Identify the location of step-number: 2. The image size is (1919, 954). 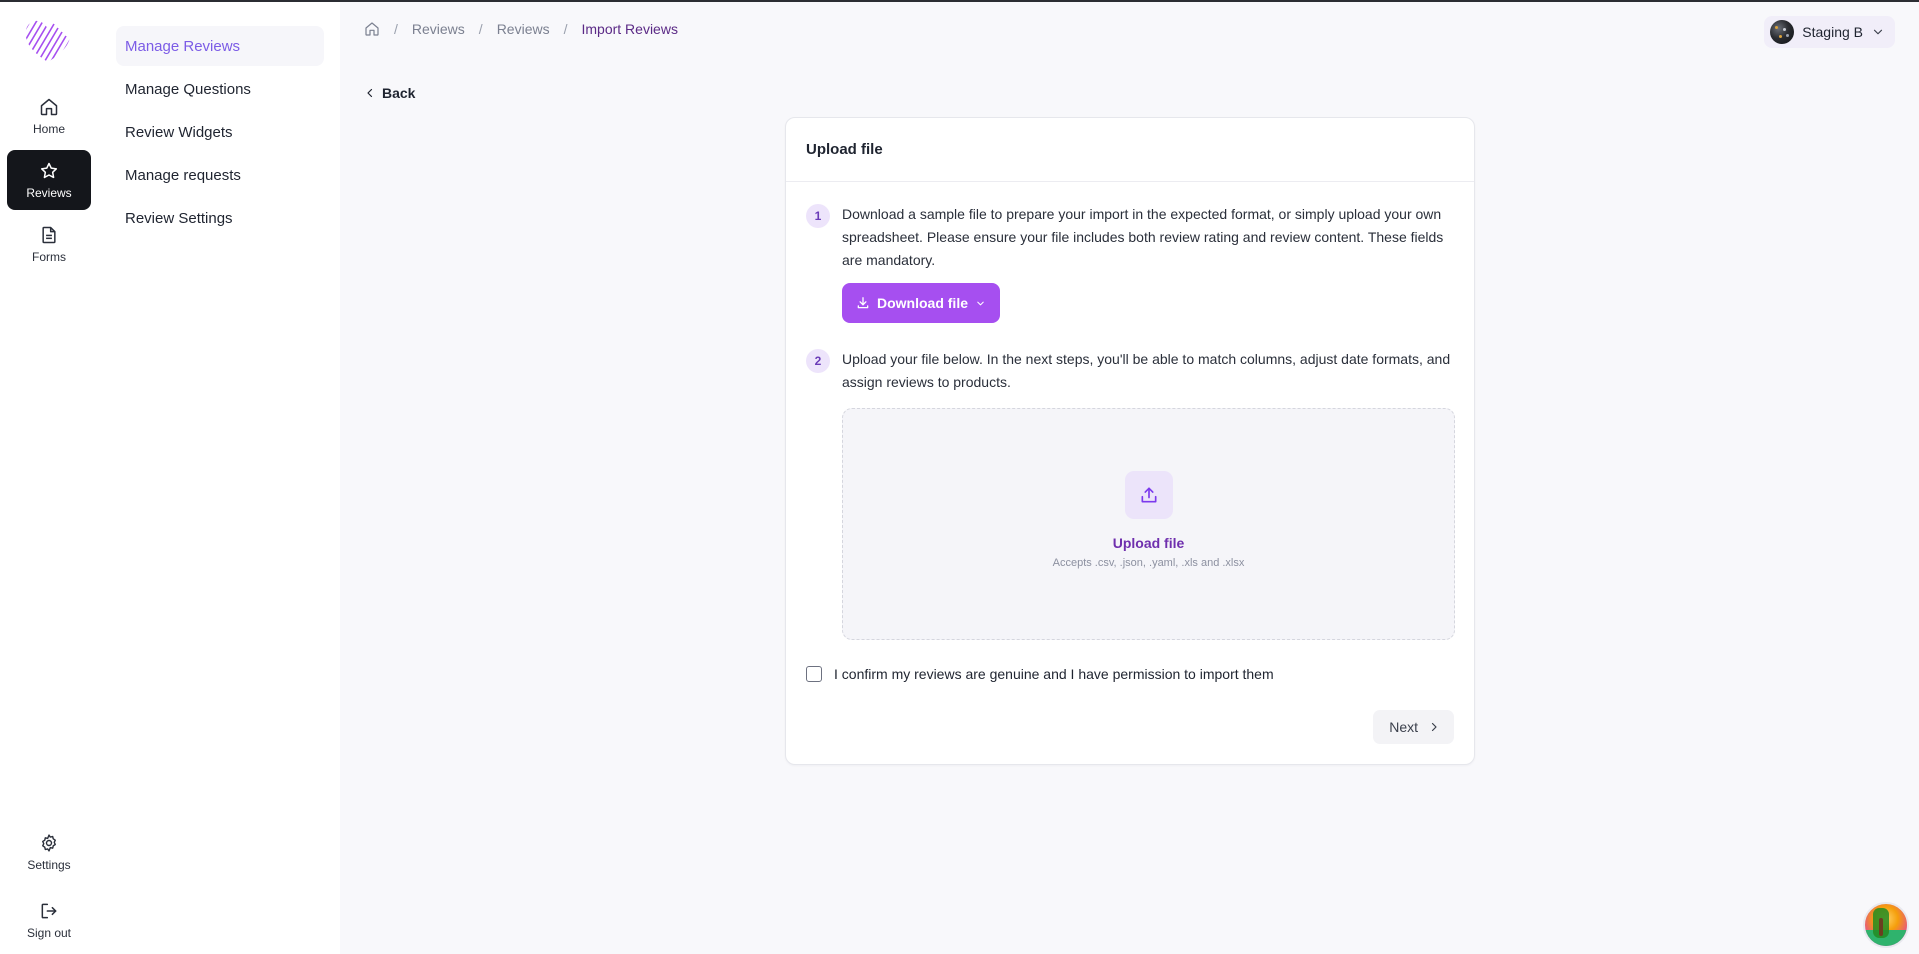
(818, 361).